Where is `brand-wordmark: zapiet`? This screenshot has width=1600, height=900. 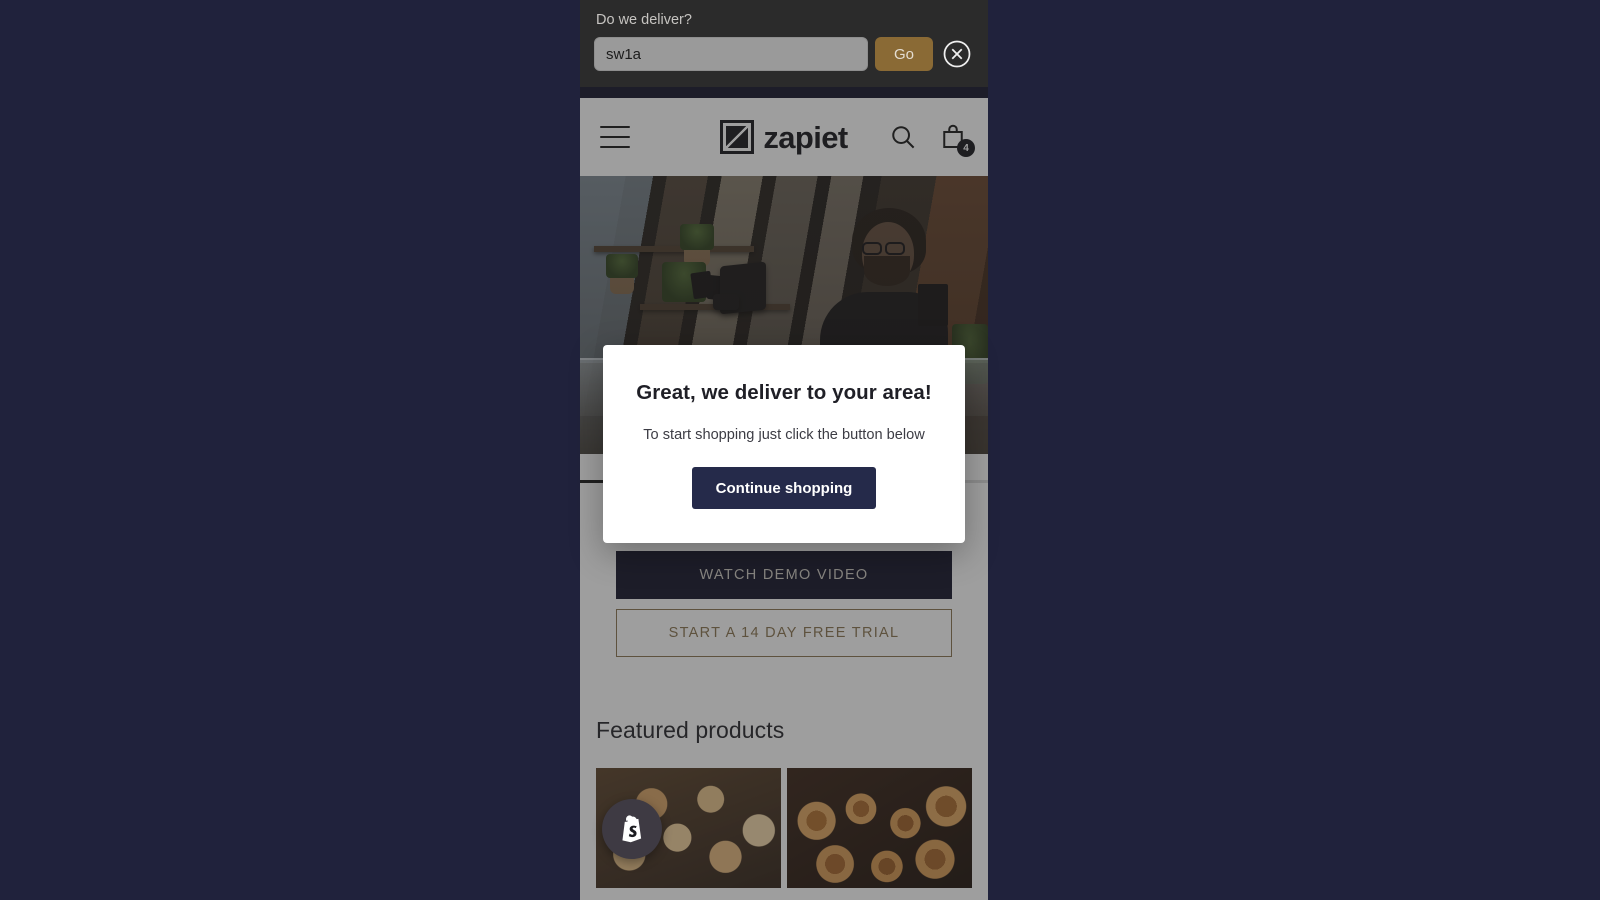 brand-wordmark: zapiet is located at coordinates (805, 137).